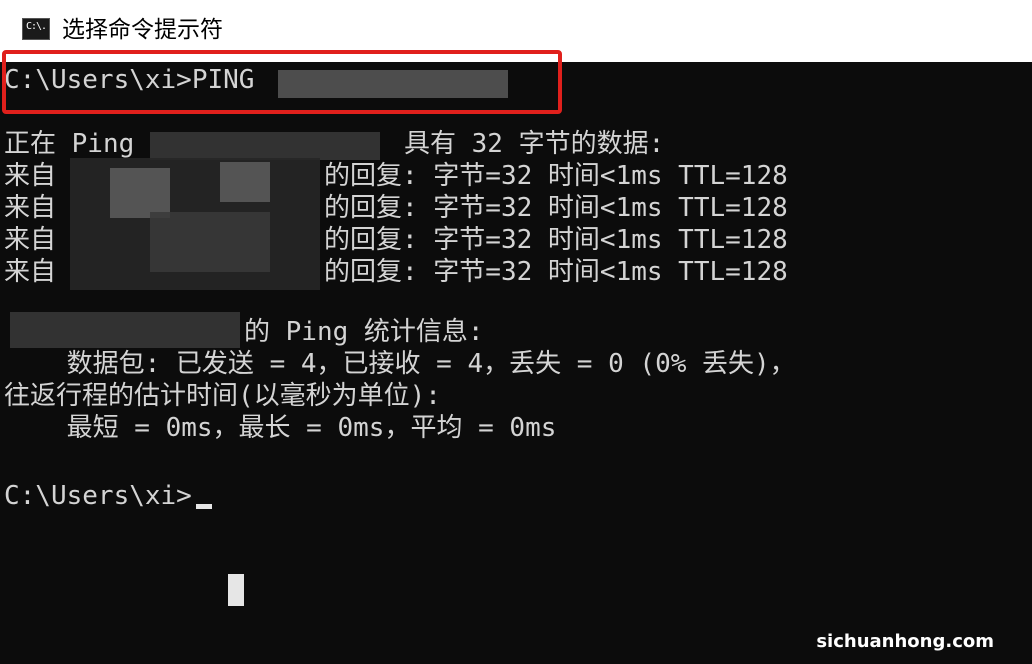  I want to click on cmd-app-icon: C:\., so click(36, 29).